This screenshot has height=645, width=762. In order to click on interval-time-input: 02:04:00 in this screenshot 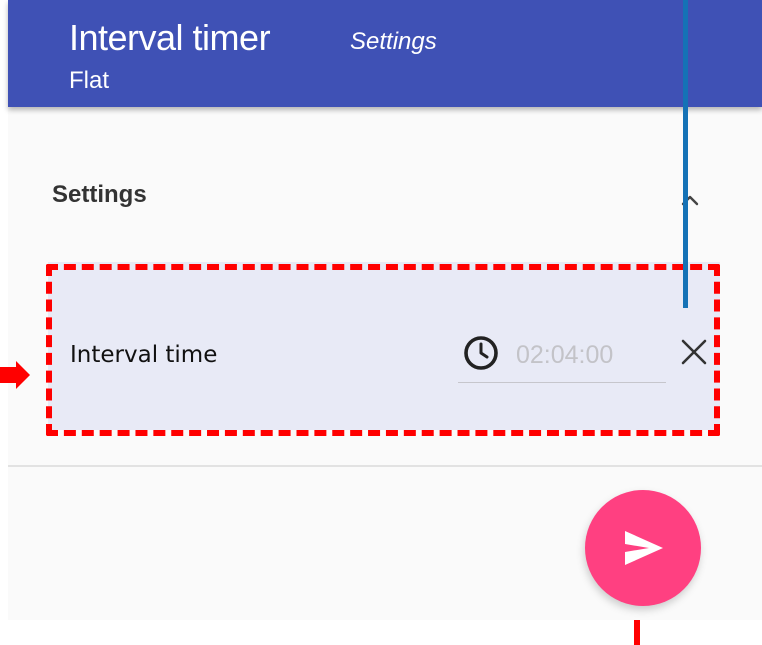, I will do `click(562, 356)`.